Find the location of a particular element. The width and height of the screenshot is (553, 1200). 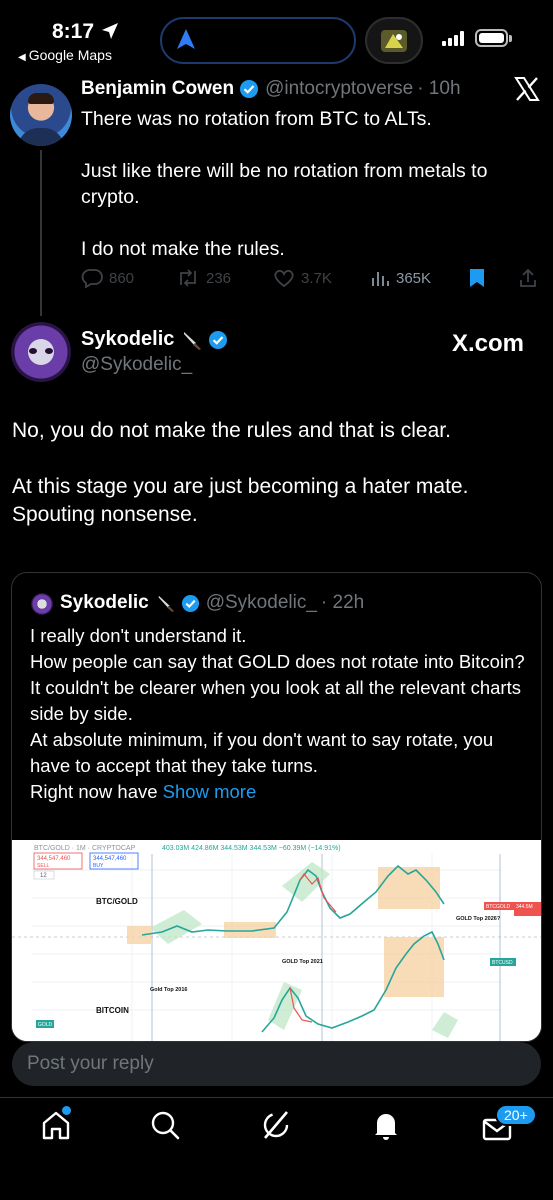

quote-header: Sykodelic @Sykodelic_ · 22h is located at coordinates (212, 603).